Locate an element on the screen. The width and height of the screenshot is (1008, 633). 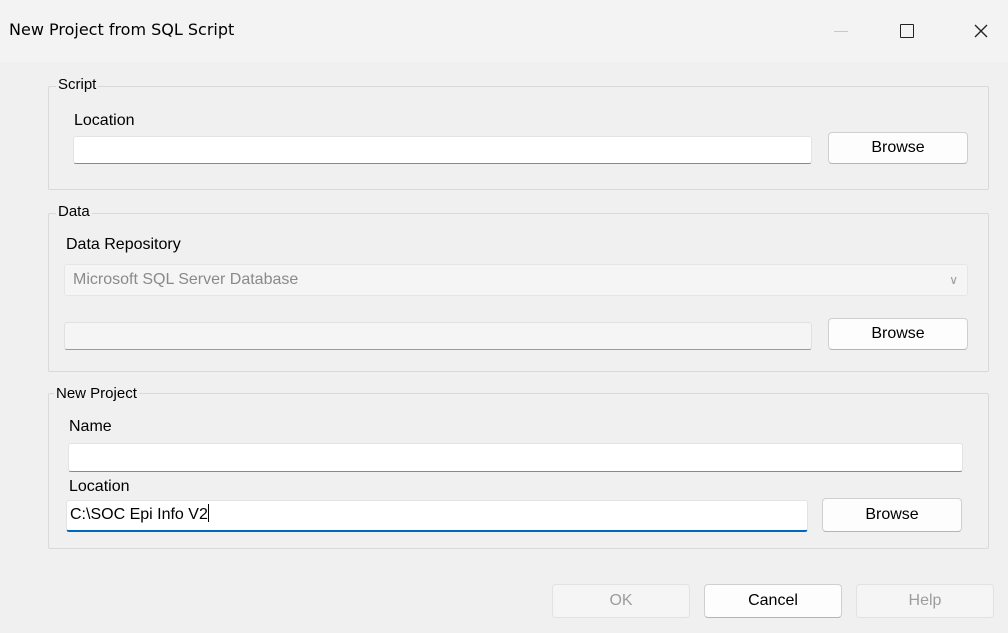
minimize-icon is located at coordinates (841, 31).